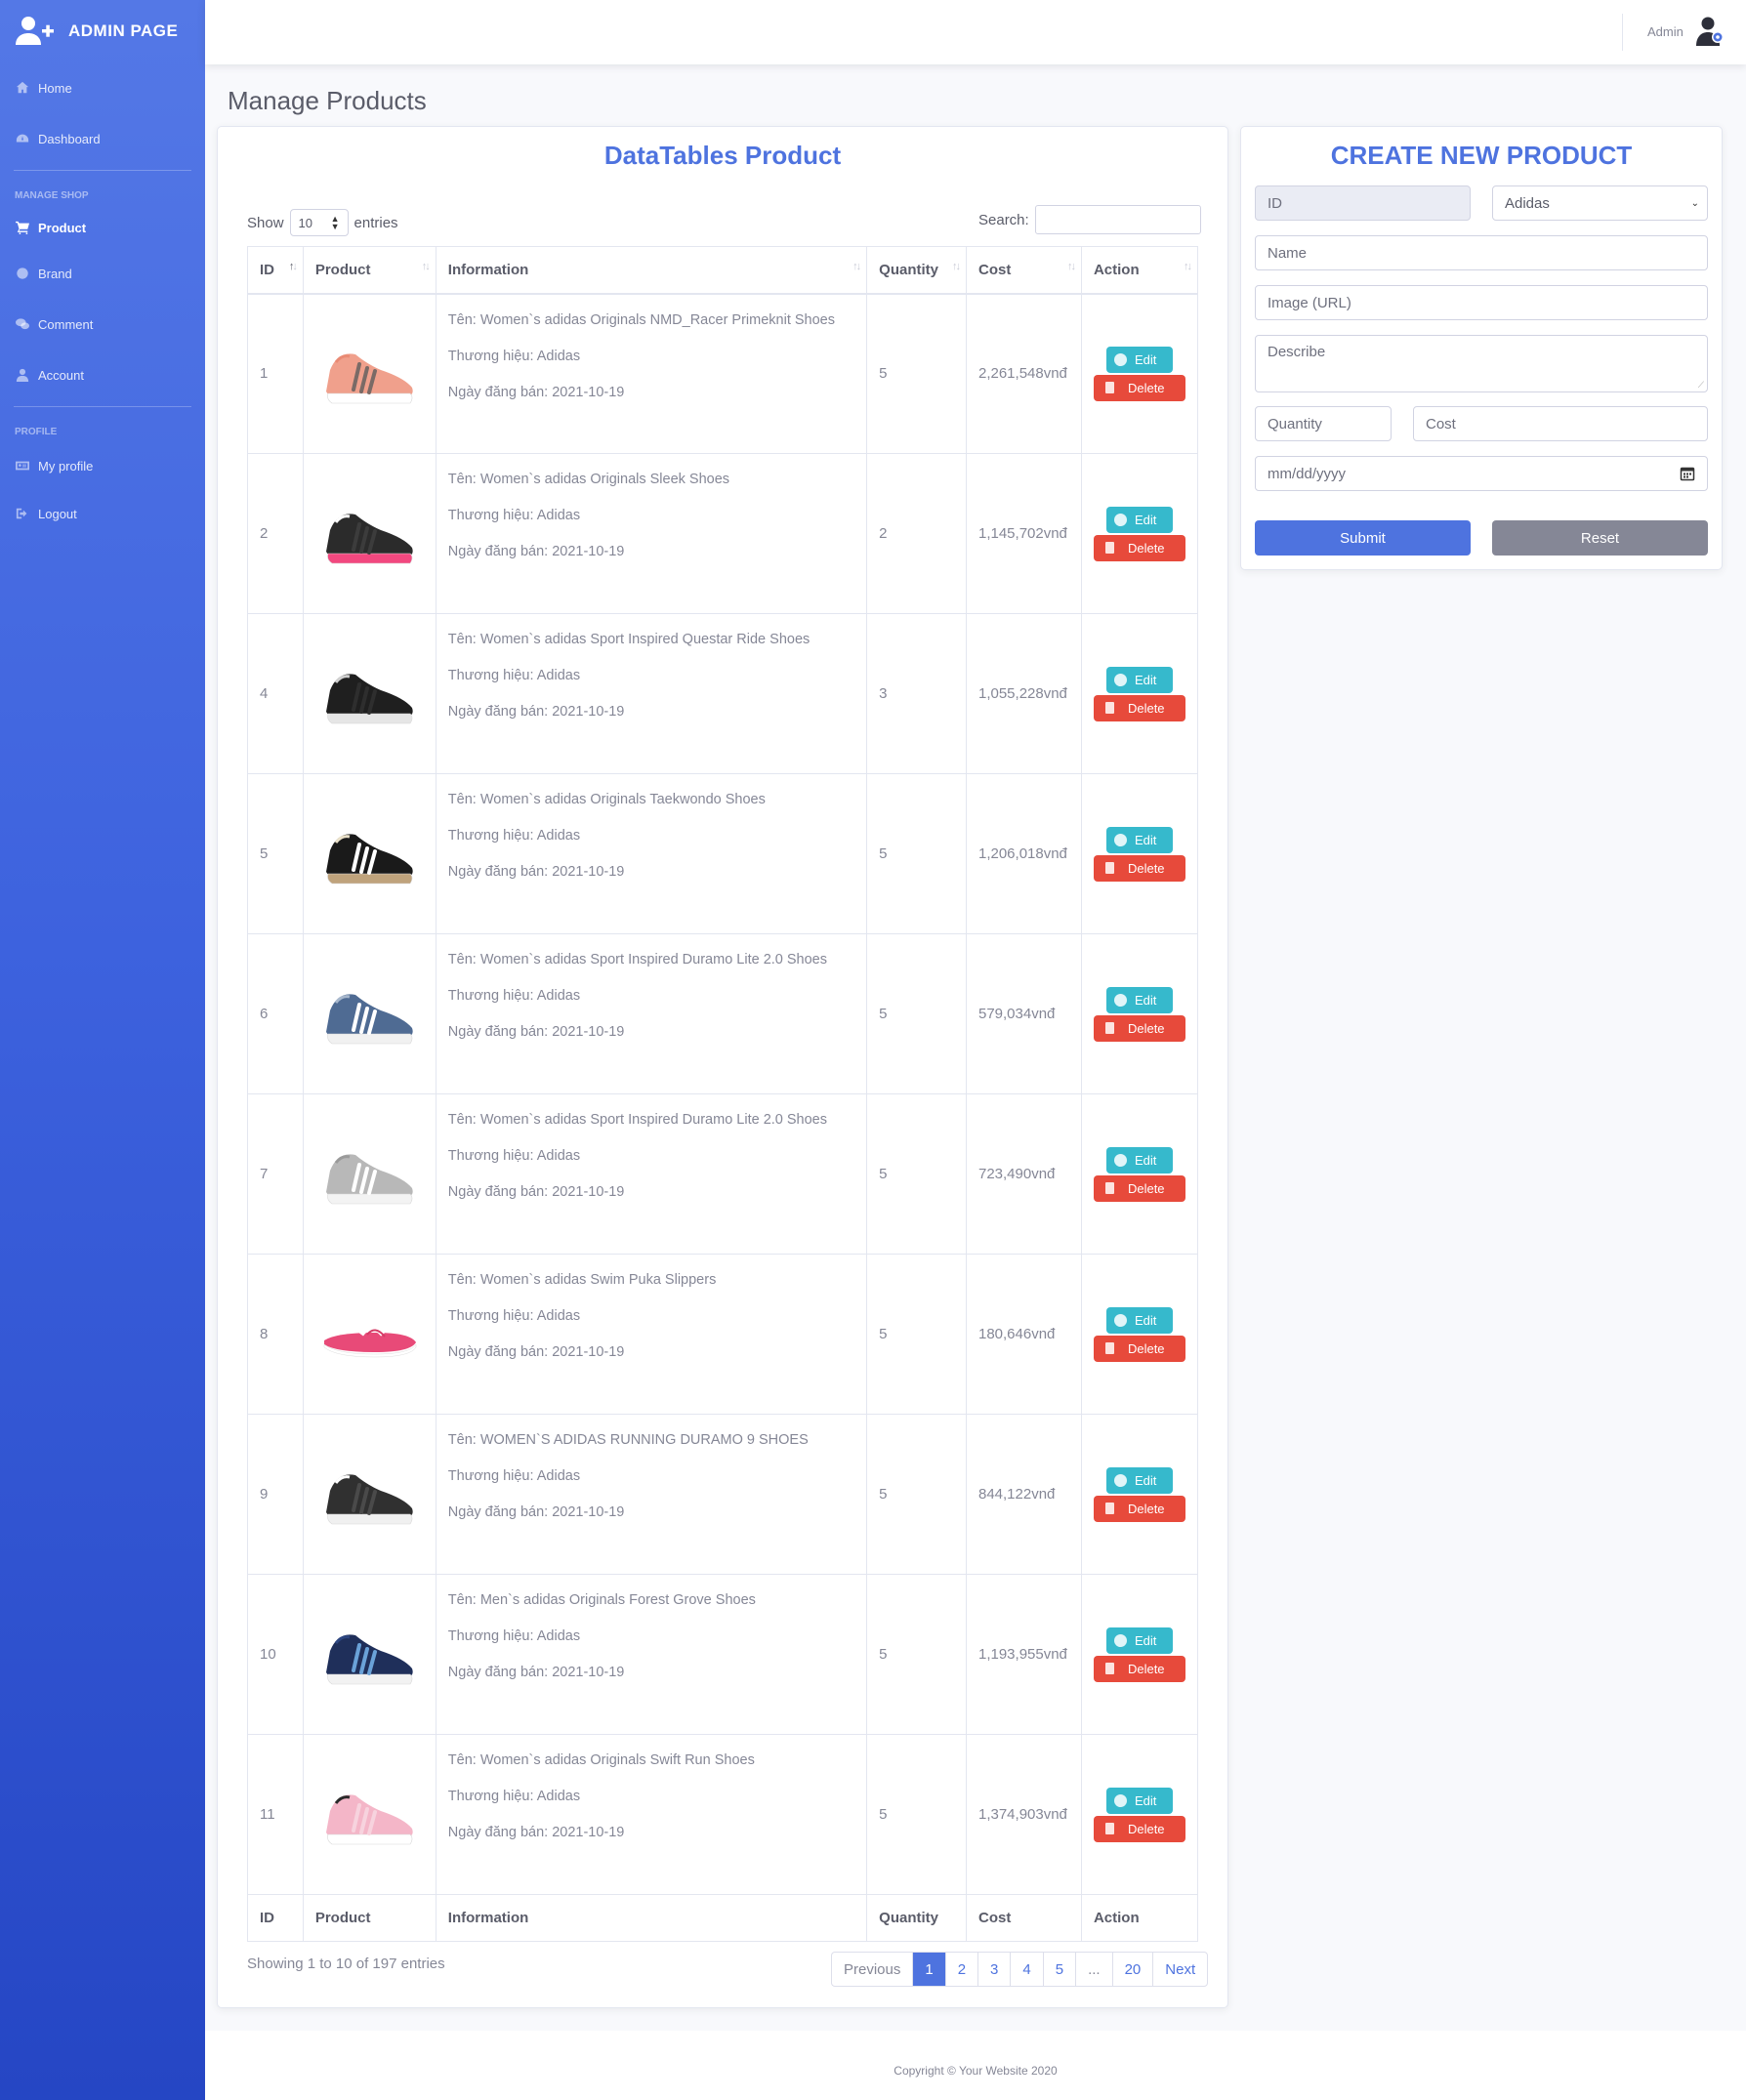  I want to click on page-length-control: Show 10 ▲ ▼ entries, so click(322, 222).